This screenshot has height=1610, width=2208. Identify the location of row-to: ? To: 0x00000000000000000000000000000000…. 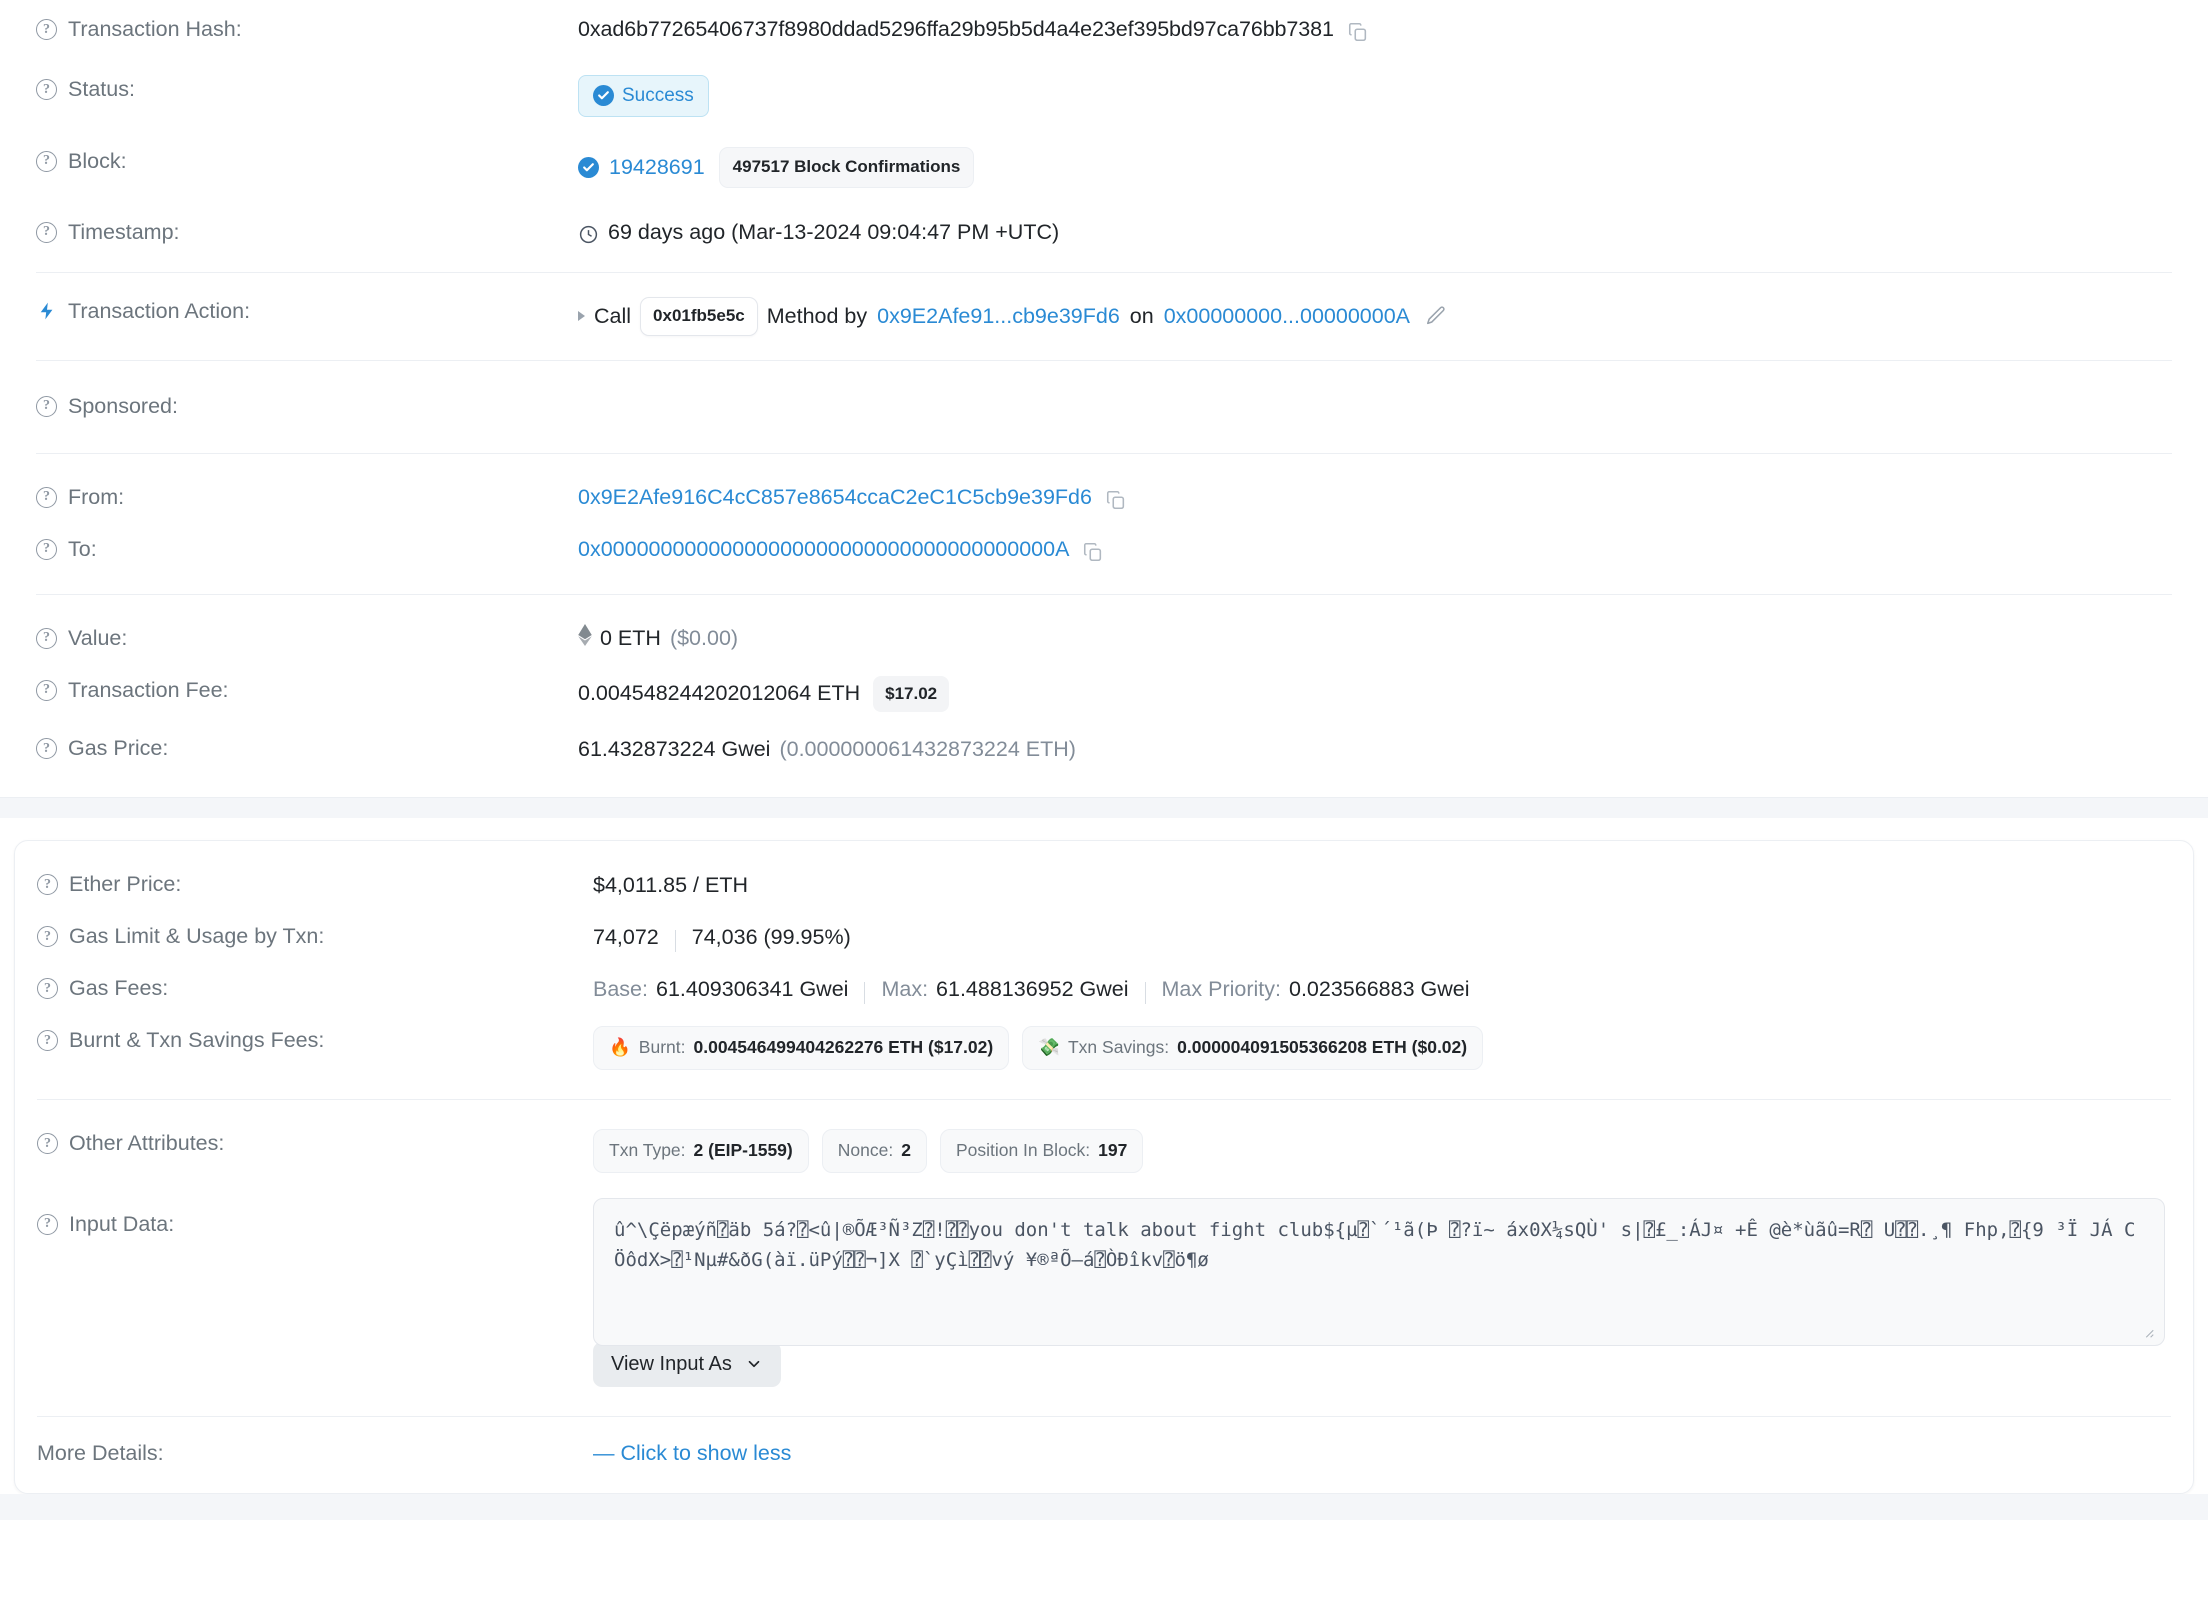
(1104, 550).